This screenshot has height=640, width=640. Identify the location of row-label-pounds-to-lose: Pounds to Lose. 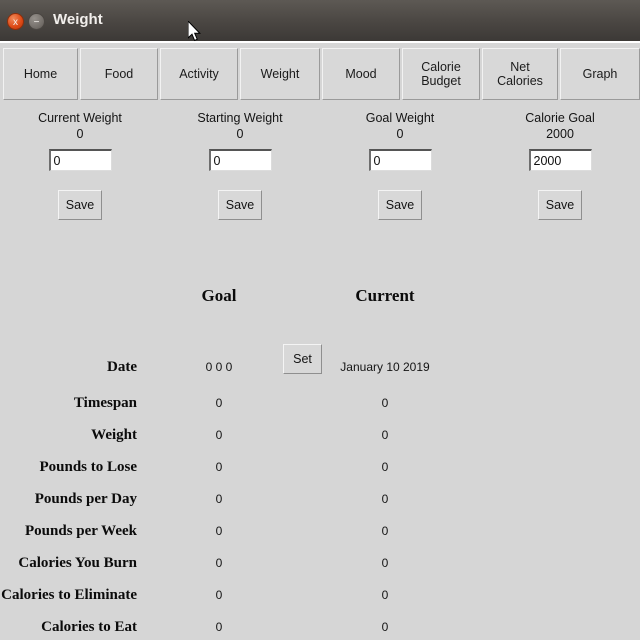
(88, 467).